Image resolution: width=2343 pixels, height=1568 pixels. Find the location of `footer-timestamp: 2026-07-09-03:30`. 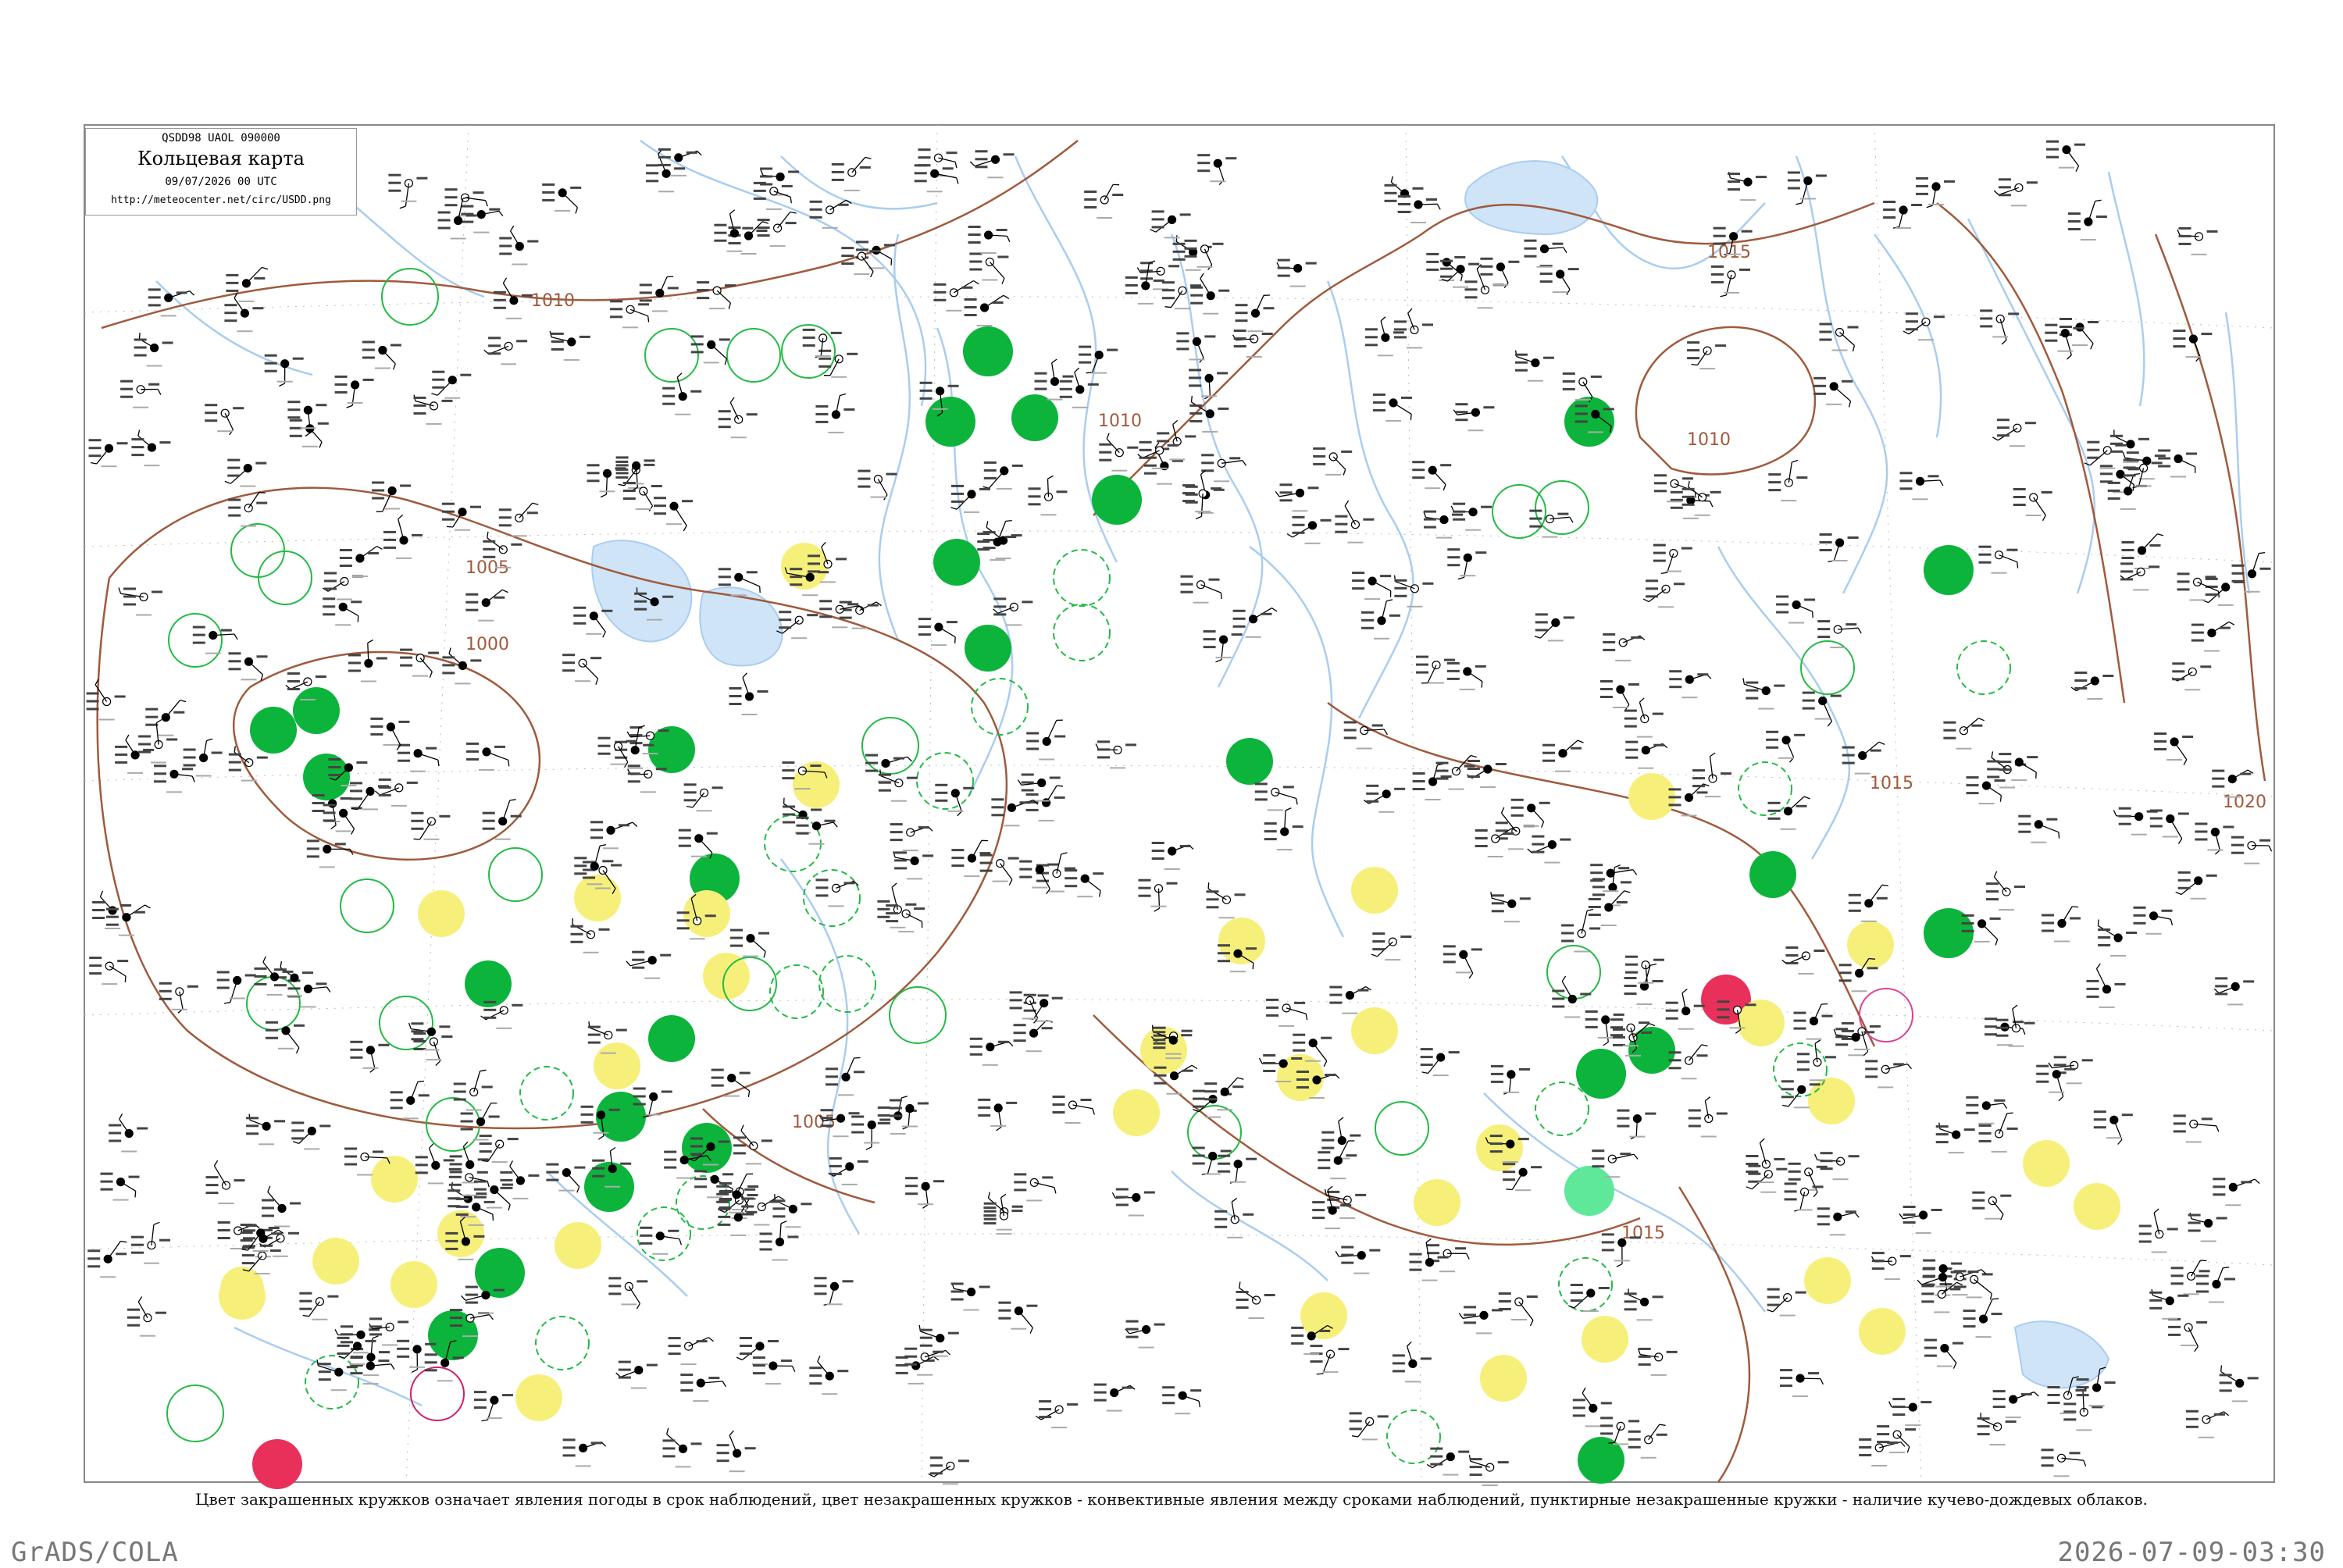

footer-timestamp: 2026-07-09-03:30 is located at coordinates (2191, 1552).